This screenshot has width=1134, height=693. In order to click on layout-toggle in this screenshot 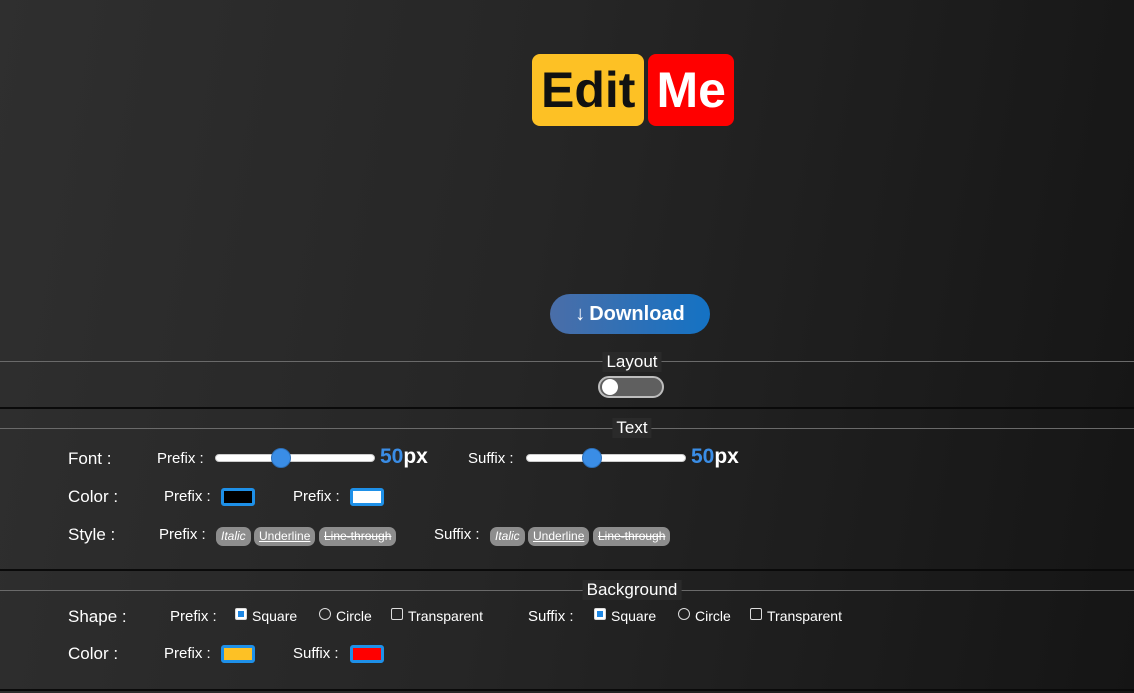, I will do `click(631, 387)`.